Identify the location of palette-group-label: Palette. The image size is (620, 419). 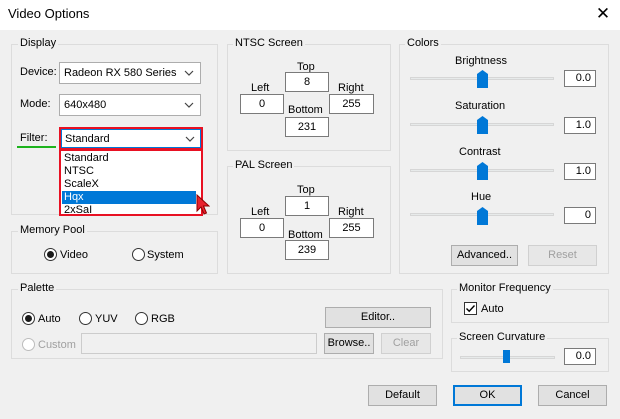
(37, 288).